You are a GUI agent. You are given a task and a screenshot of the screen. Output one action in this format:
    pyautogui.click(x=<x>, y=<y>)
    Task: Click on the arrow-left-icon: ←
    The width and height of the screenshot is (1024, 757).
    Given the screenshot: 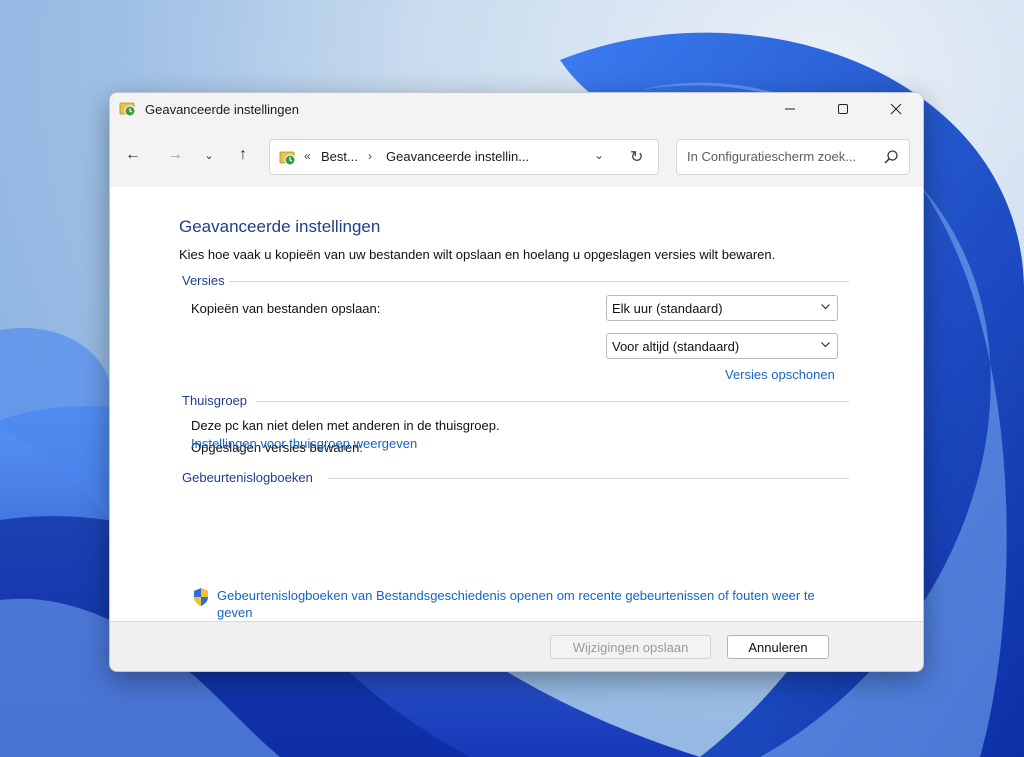 What is the action you would take?
    pyautogui.click(x=133, y=154)
    